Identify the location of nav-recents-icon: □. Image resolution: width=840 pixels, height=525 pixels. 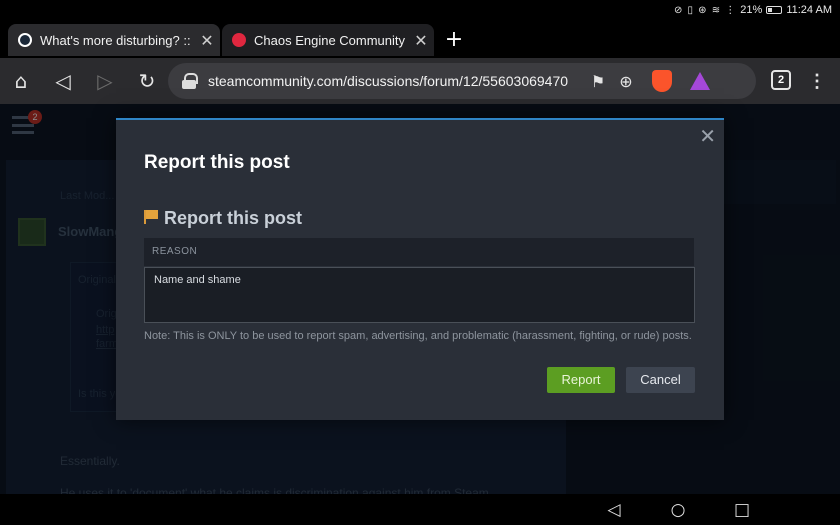
(742, 510).